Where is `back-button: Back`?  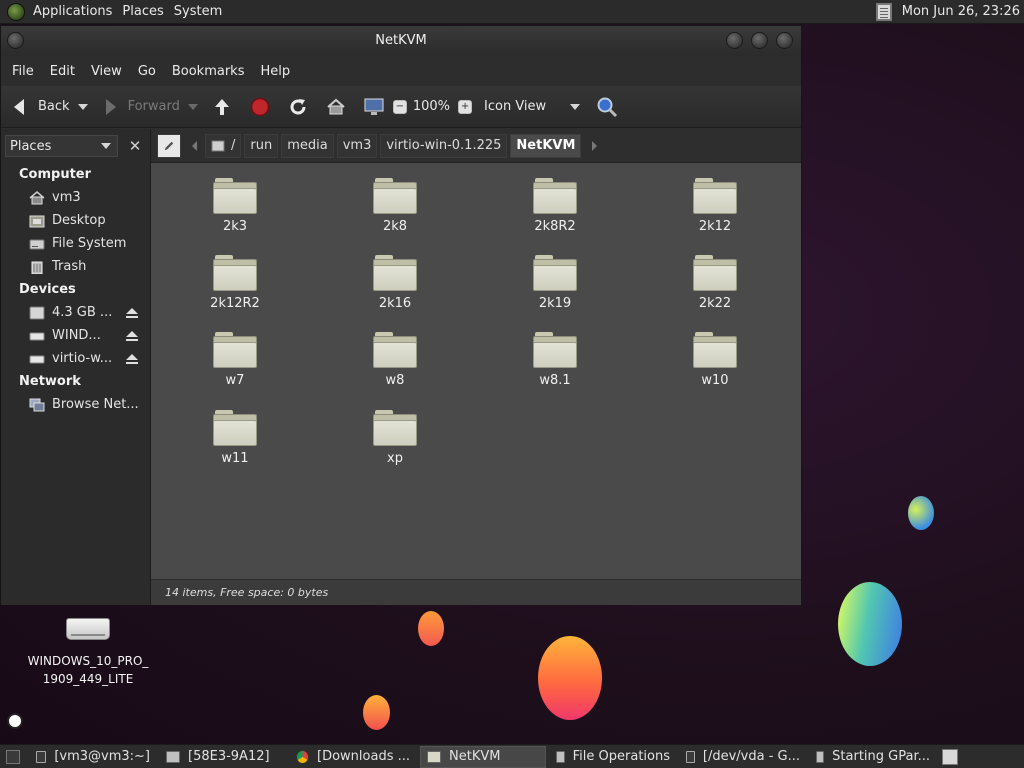 back-button: Back is located at coordinates (51, 107).